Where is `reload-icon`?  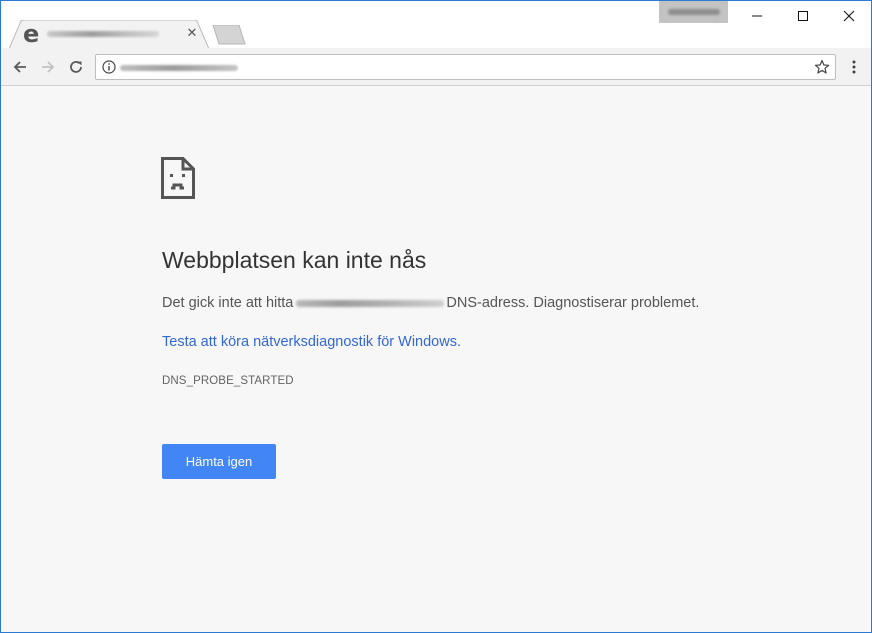
reload-icon is located at coordinates (76, 67).